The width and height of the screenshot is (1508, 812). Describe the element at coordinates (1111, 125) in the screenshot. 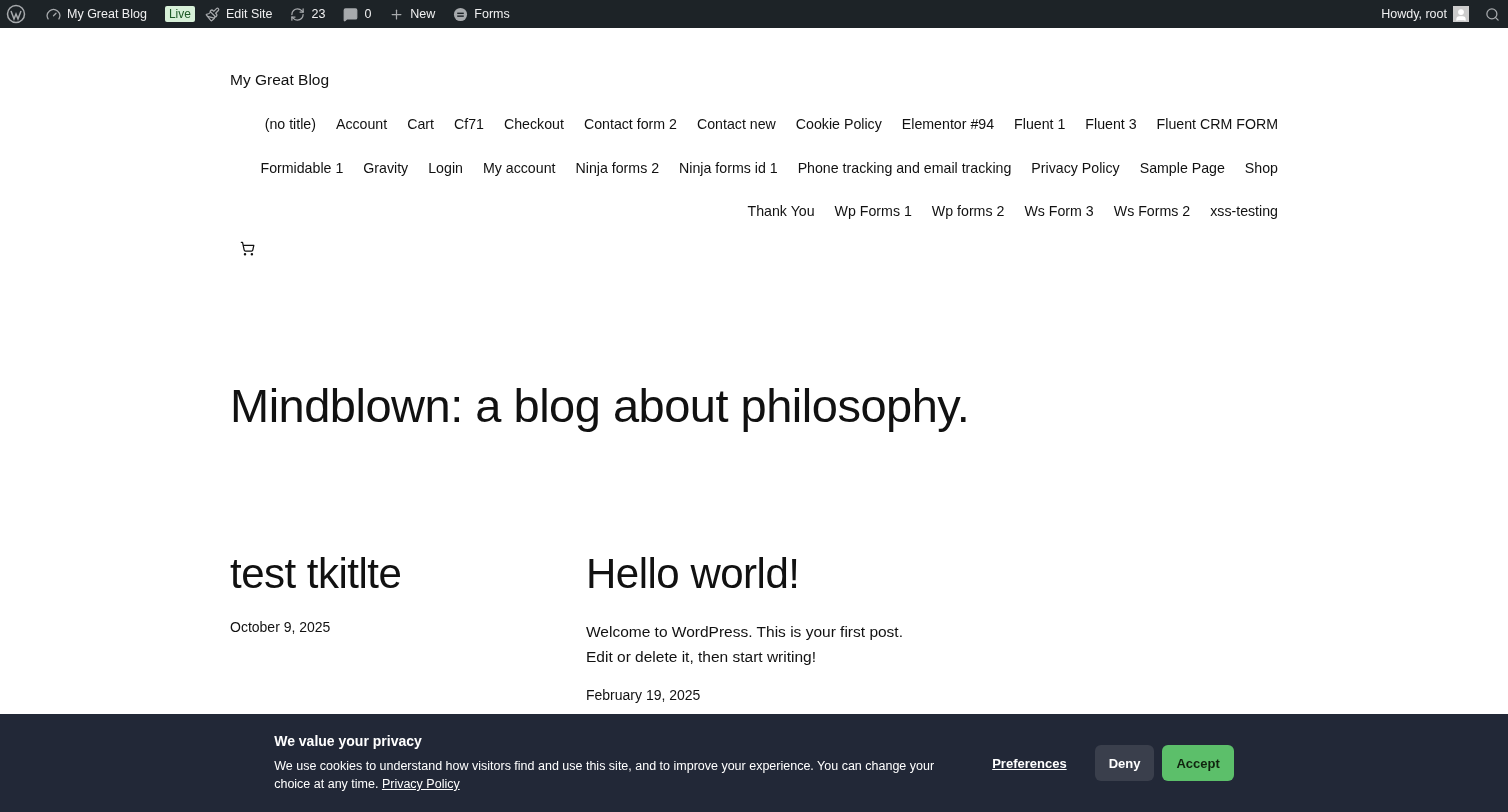

I see `nav-link: Fluent 3` at that location.